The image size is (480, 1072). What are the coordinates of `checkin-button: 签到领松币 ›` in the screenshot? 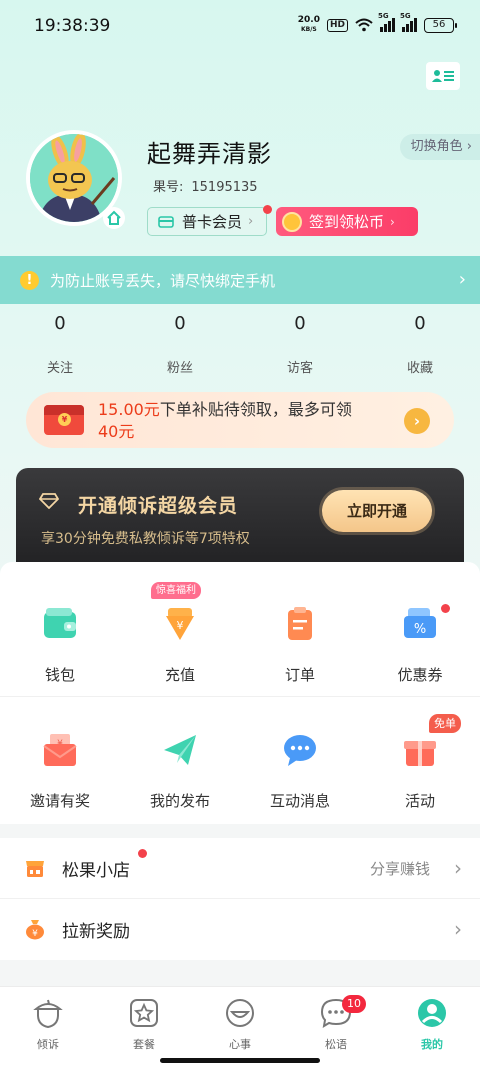 It's located at (347, 221).